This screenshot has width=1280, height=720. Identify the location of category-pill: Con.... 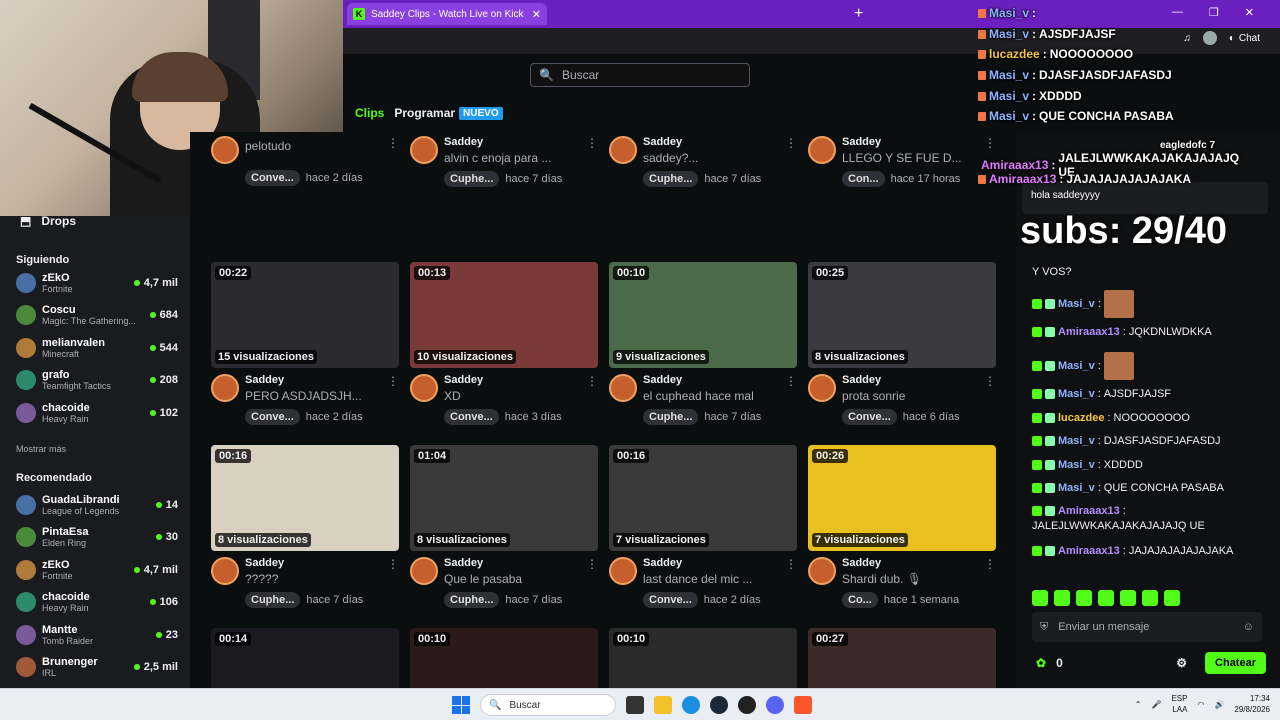
(863, 179).